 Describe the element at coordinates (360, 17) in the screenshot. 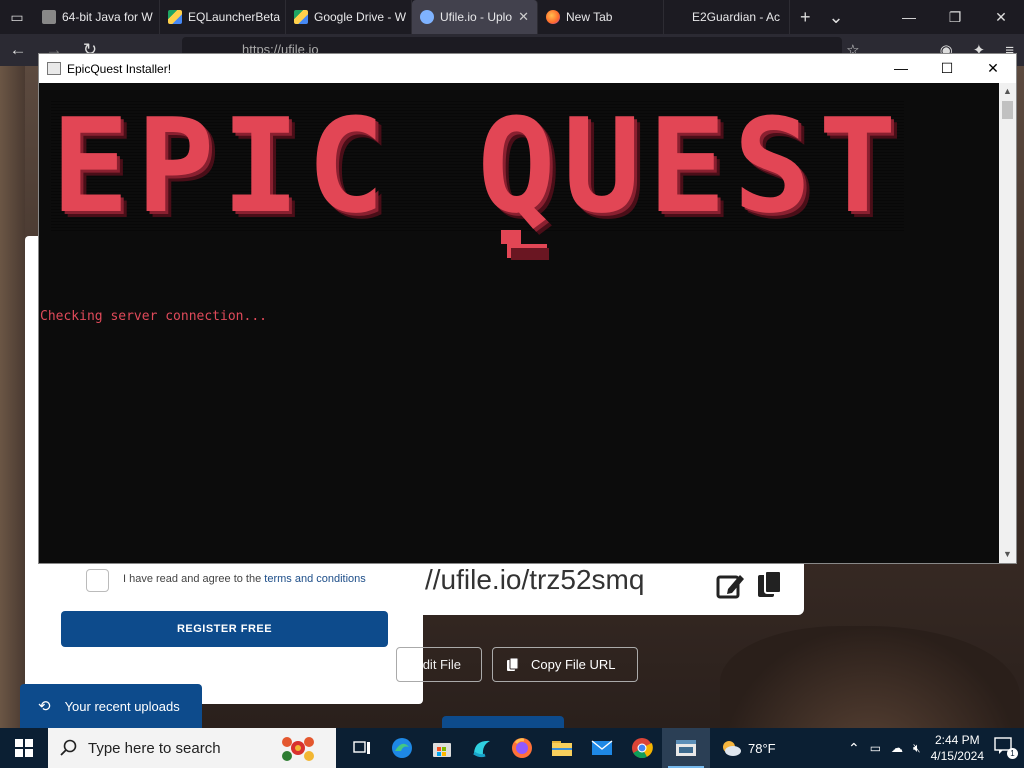

I see `tab-label: Google Drive - W` at that location.